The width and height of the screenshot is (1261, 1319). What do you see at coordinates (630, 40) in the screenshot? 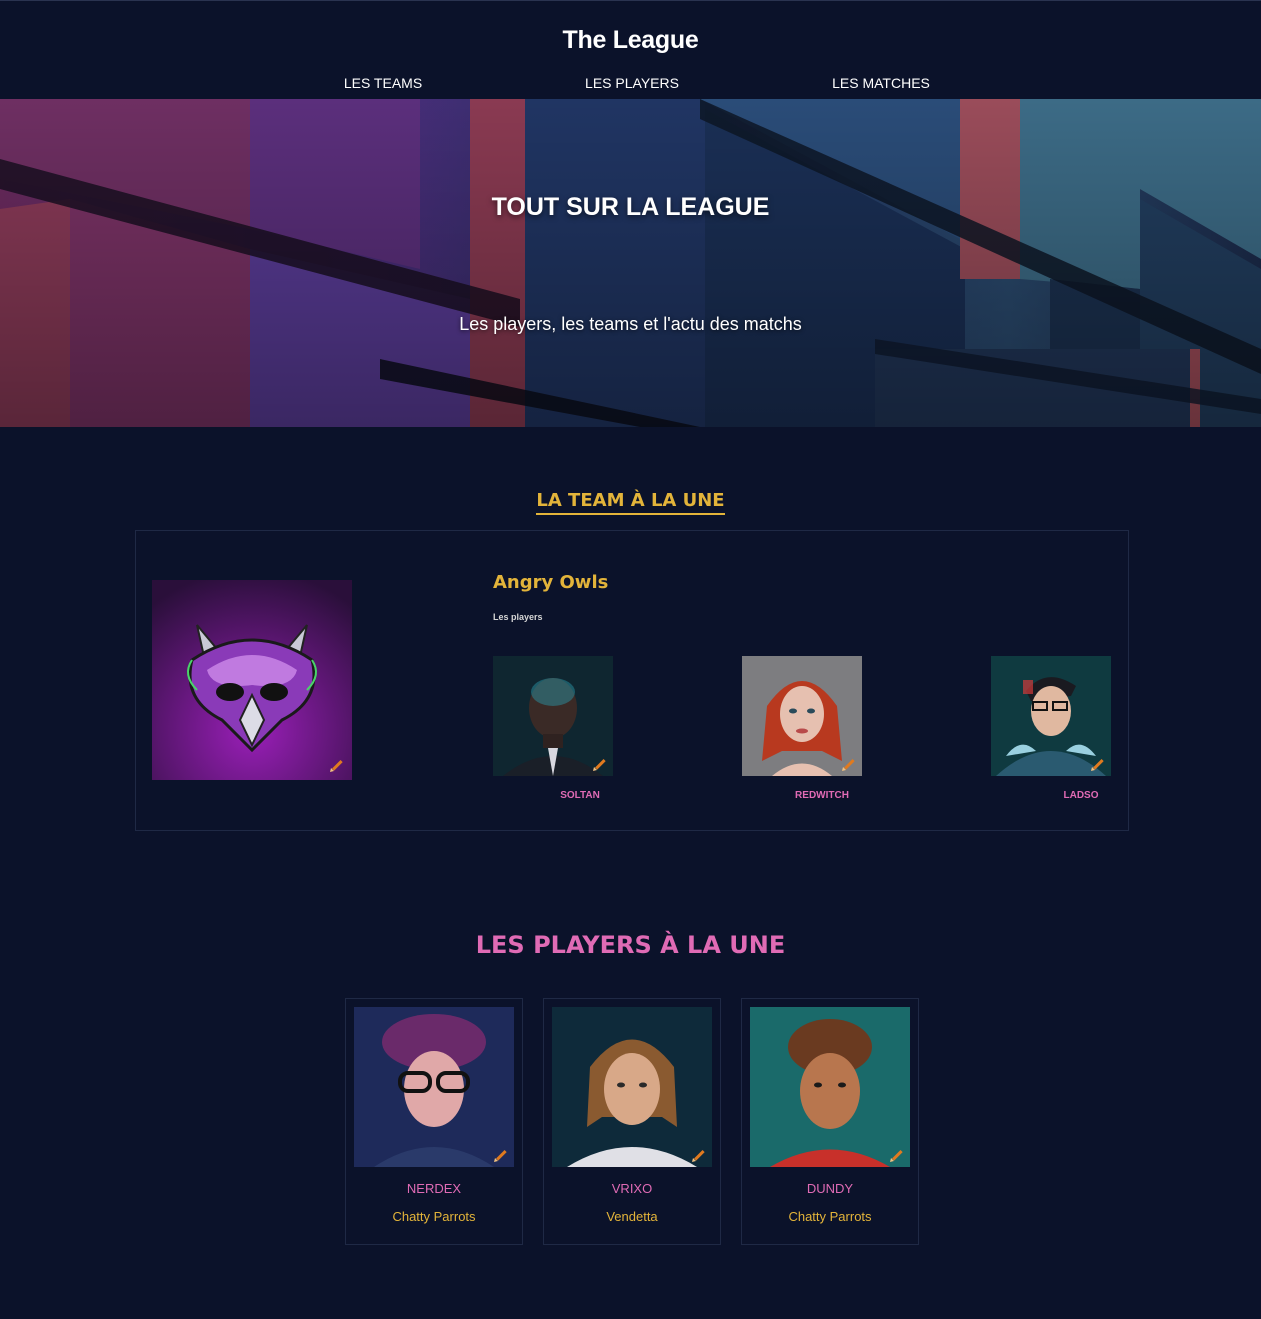
I see `site-title: The League` at bounding box center [630, 40].